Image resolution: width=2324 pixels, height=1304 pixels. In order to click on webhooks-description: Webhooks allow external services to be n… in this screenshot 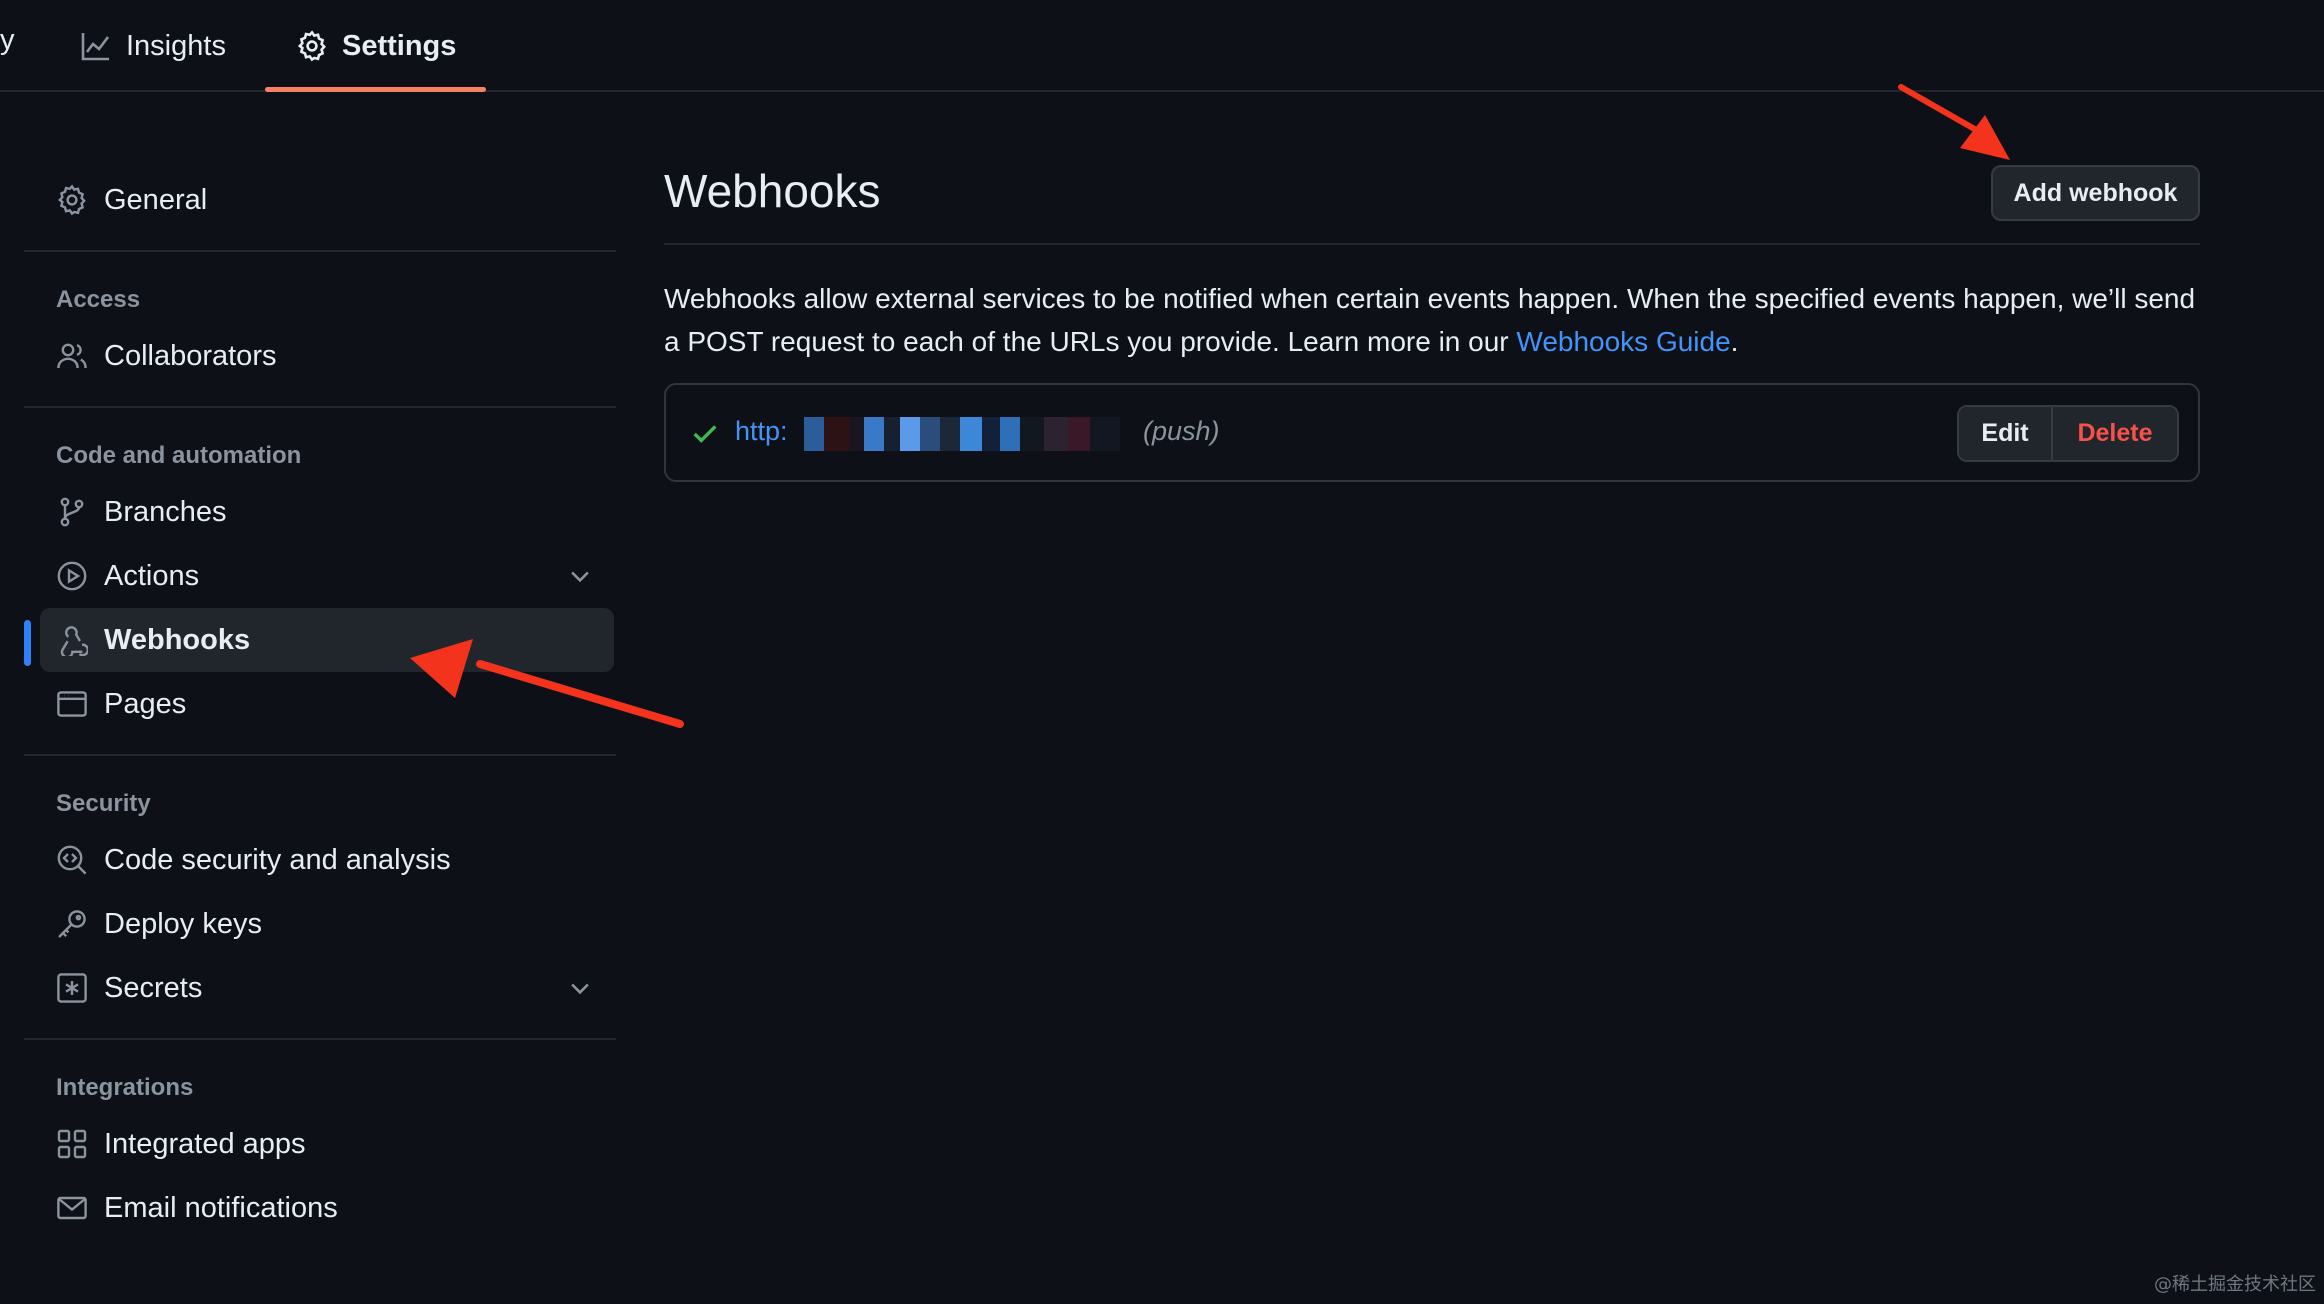, I will do `click(1432, 320)`.